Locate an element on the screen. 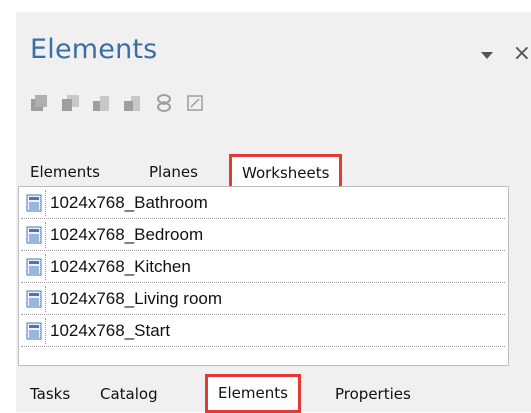 The height and width of the screenshot is (413, 531). lock-icon is located at coordinates (195, 103).